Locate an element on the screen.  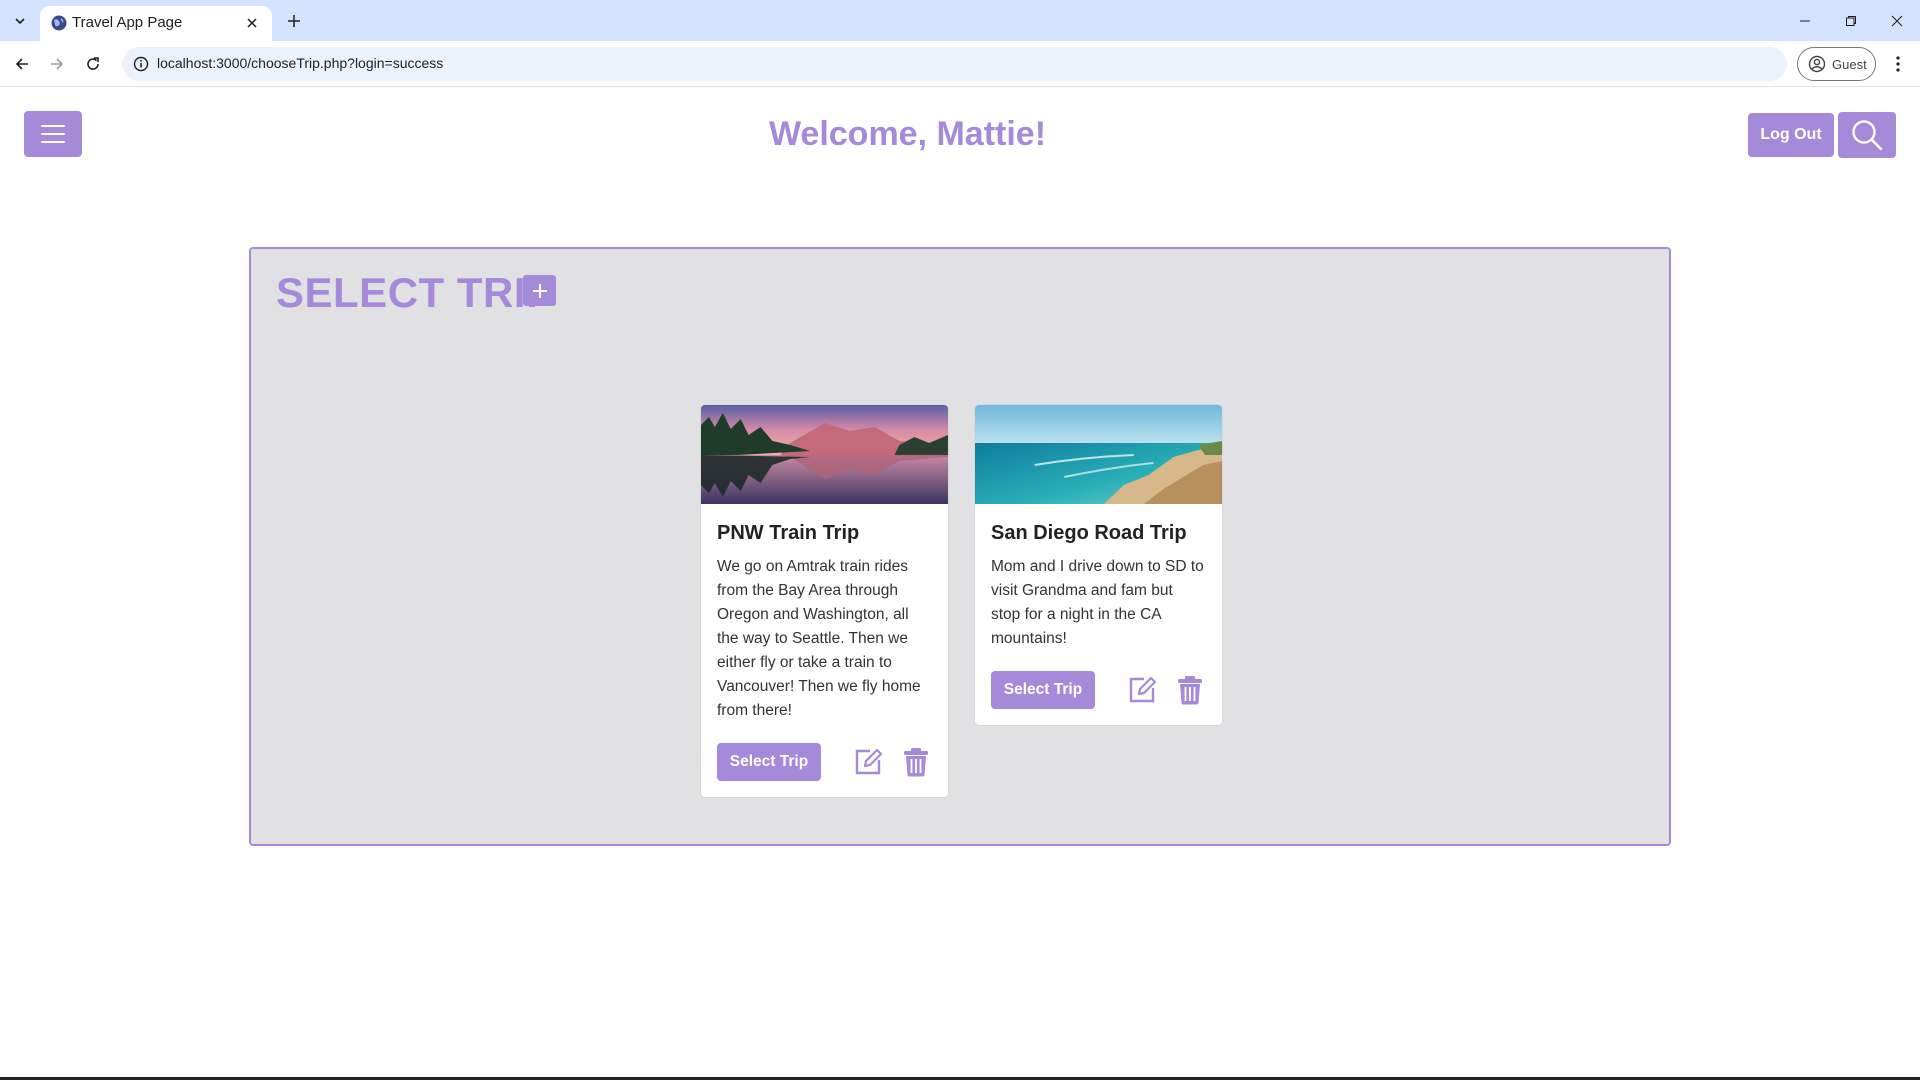
more-vertical-icon is located at coordinates (1898, 64).